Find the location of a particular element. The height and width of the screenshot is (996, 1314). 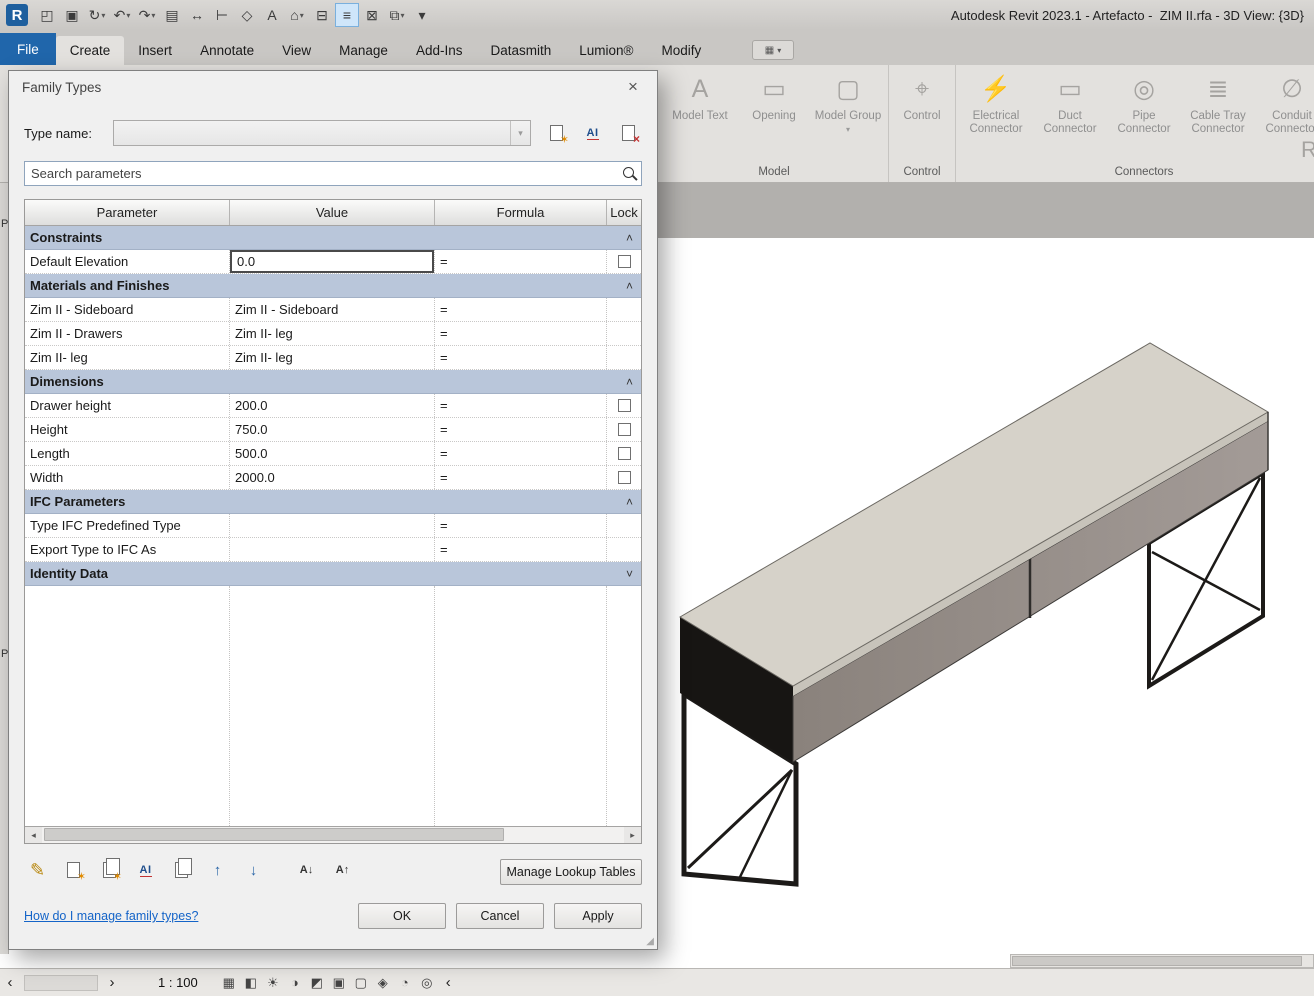

new-type-icon is located at coordinates (556, 133).